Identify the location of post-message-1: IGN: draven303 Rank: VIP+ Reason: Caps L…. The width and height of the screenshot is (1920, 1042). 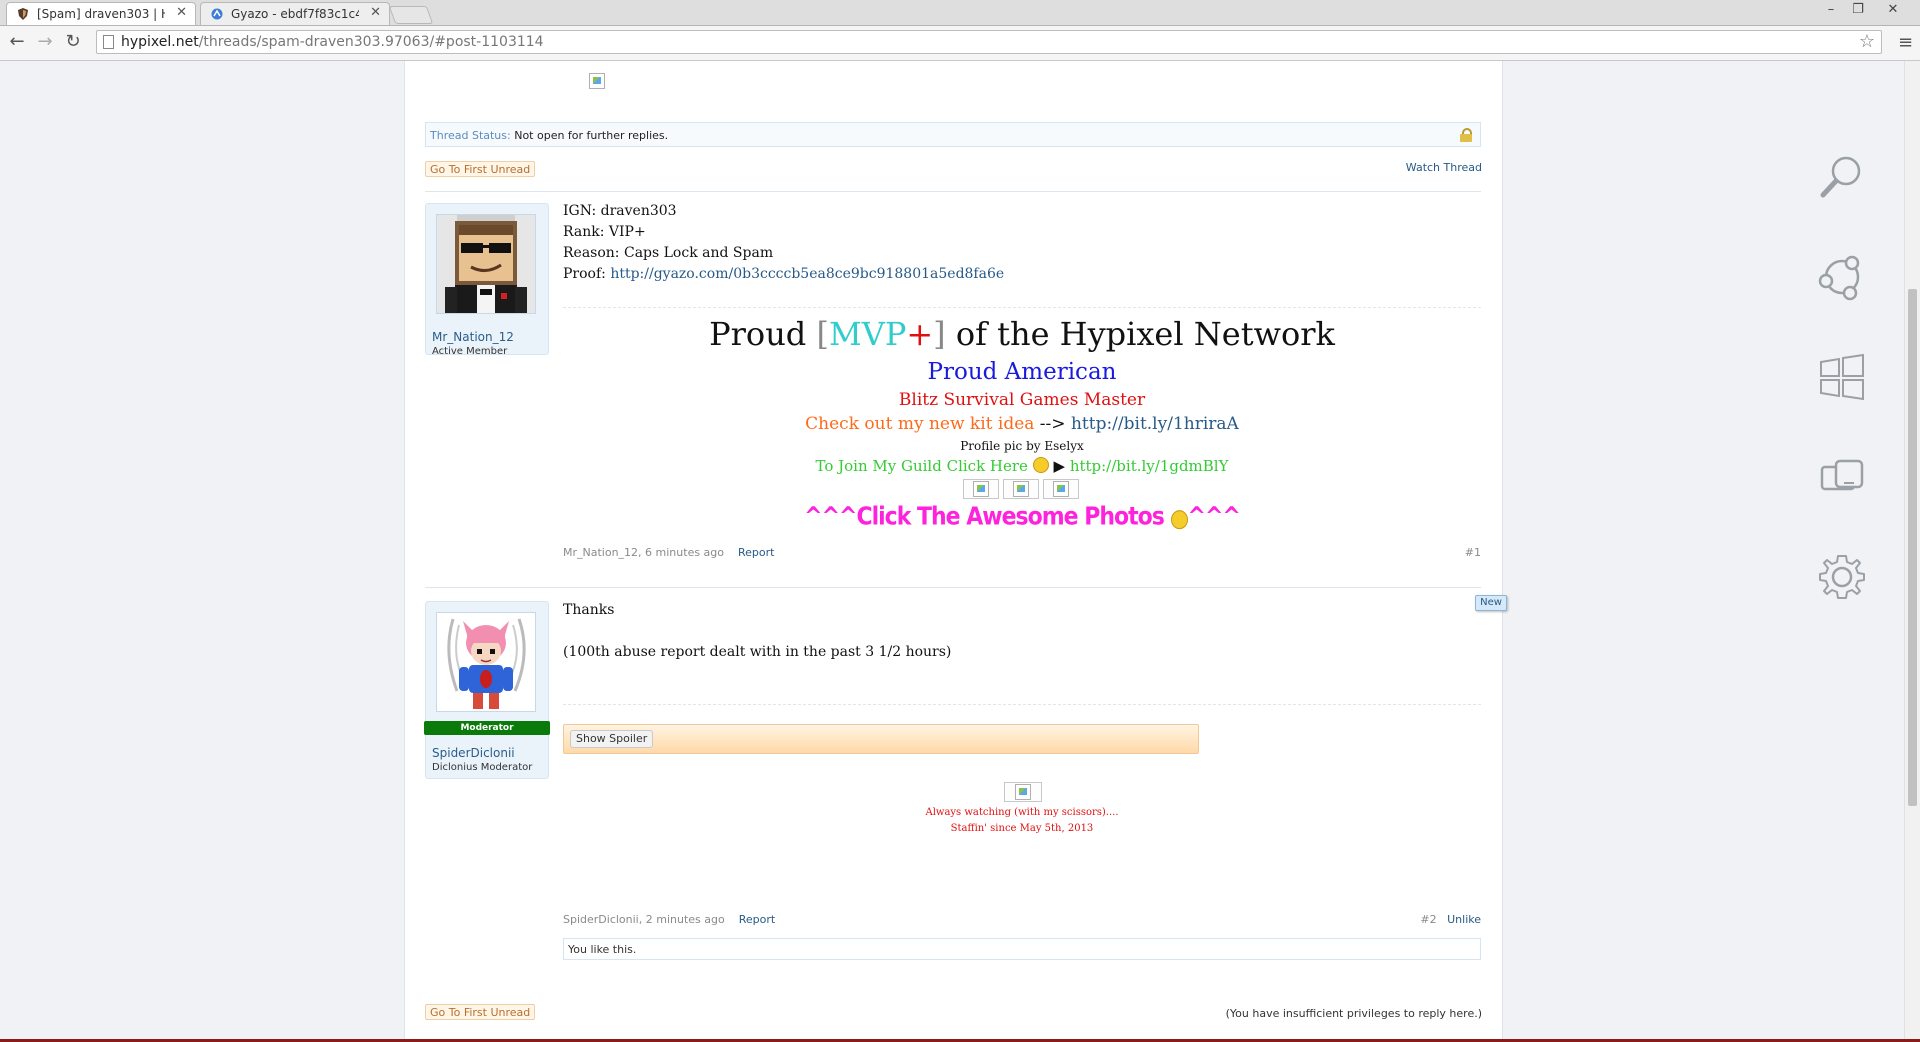
(1022, 243).